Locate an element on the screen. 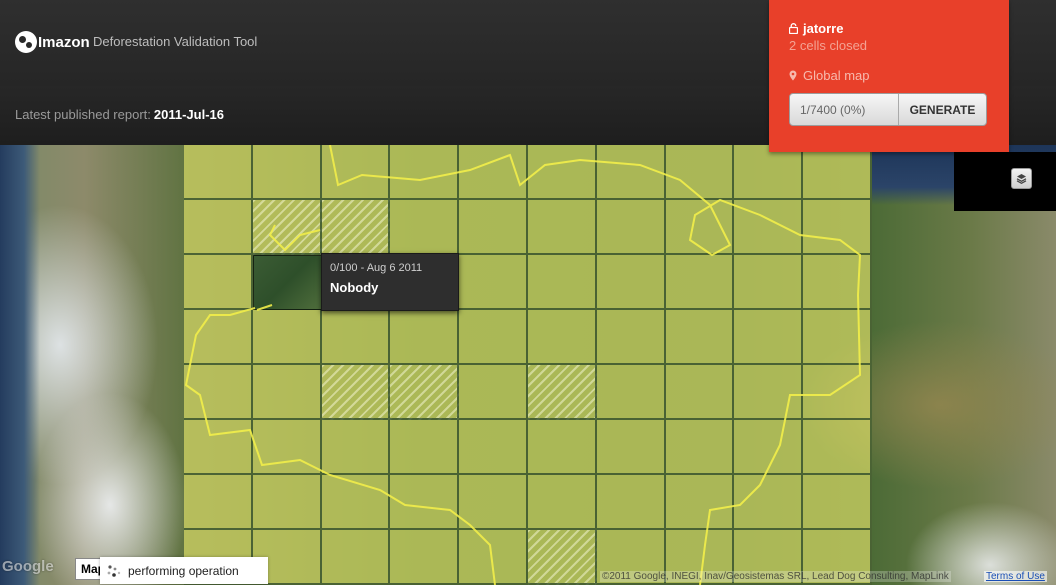  app-title: Deforestation Validation Tool is located at coordinates (175, 41).